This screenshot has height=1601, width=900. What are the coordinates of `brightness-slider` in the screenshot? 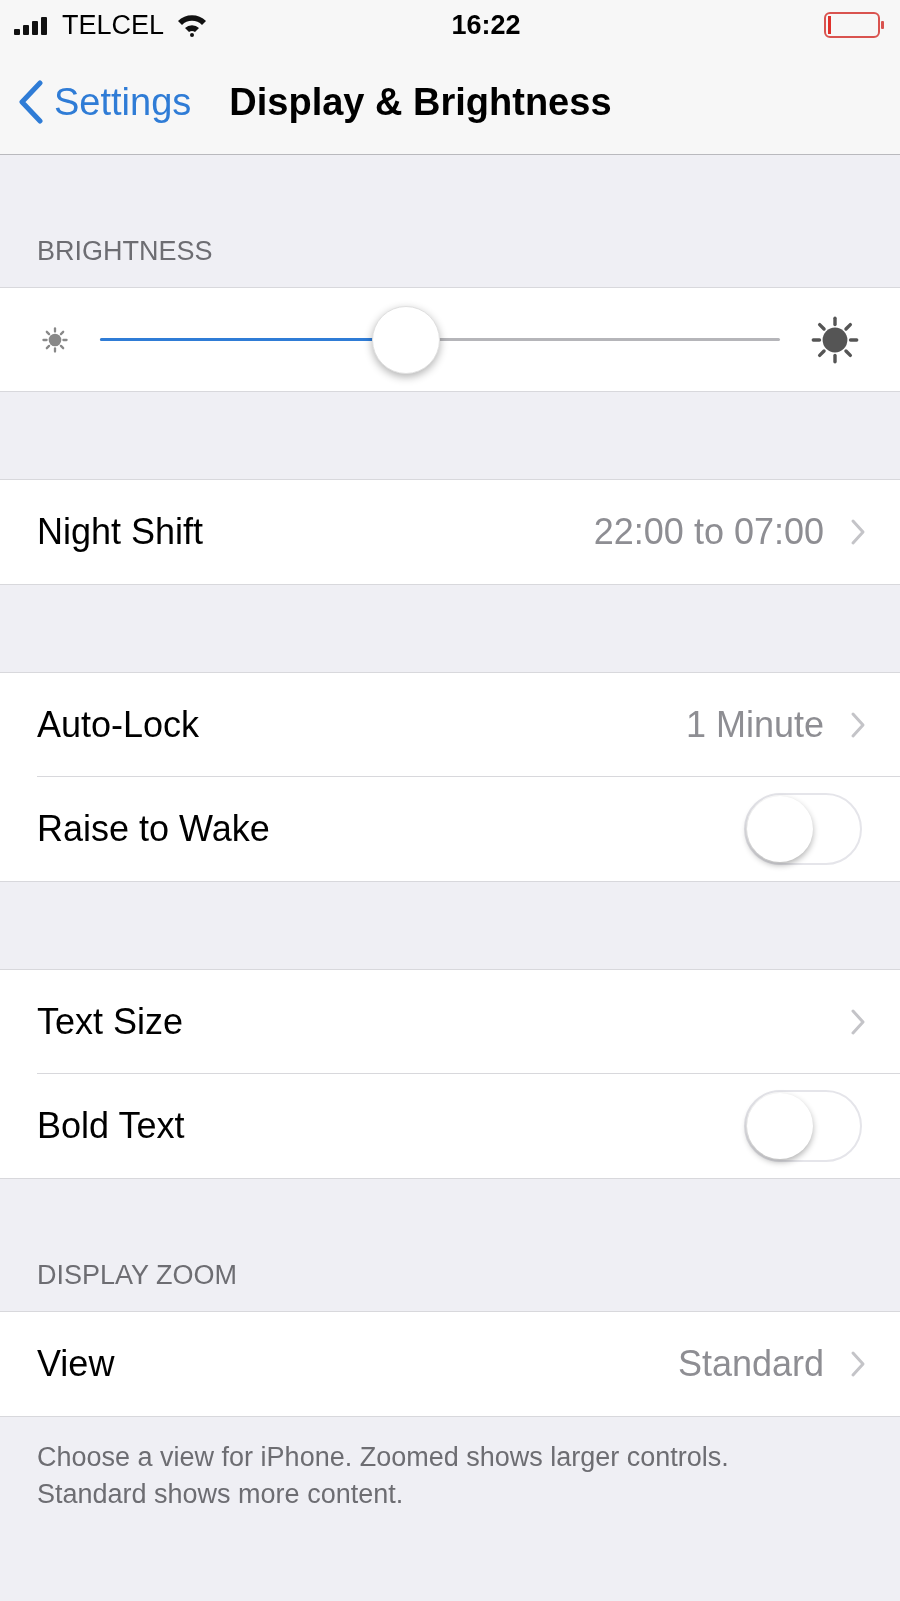 It's located at (440, 339).